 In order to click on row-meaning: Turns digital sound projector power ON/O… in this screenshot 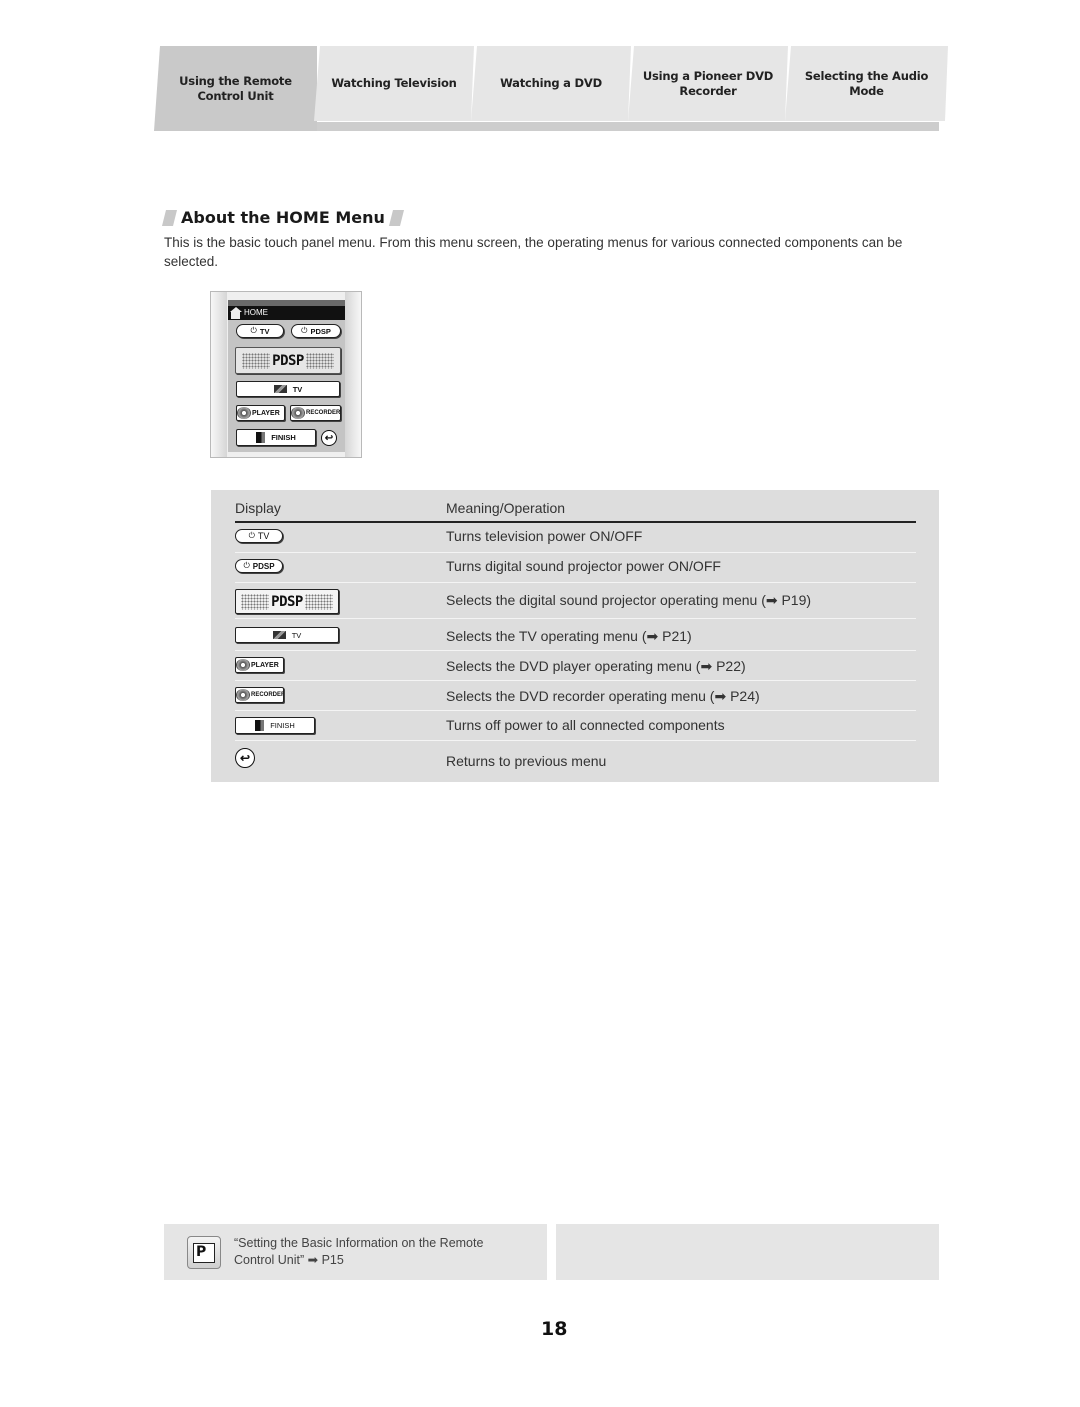, I will do `click(583, 566)`.